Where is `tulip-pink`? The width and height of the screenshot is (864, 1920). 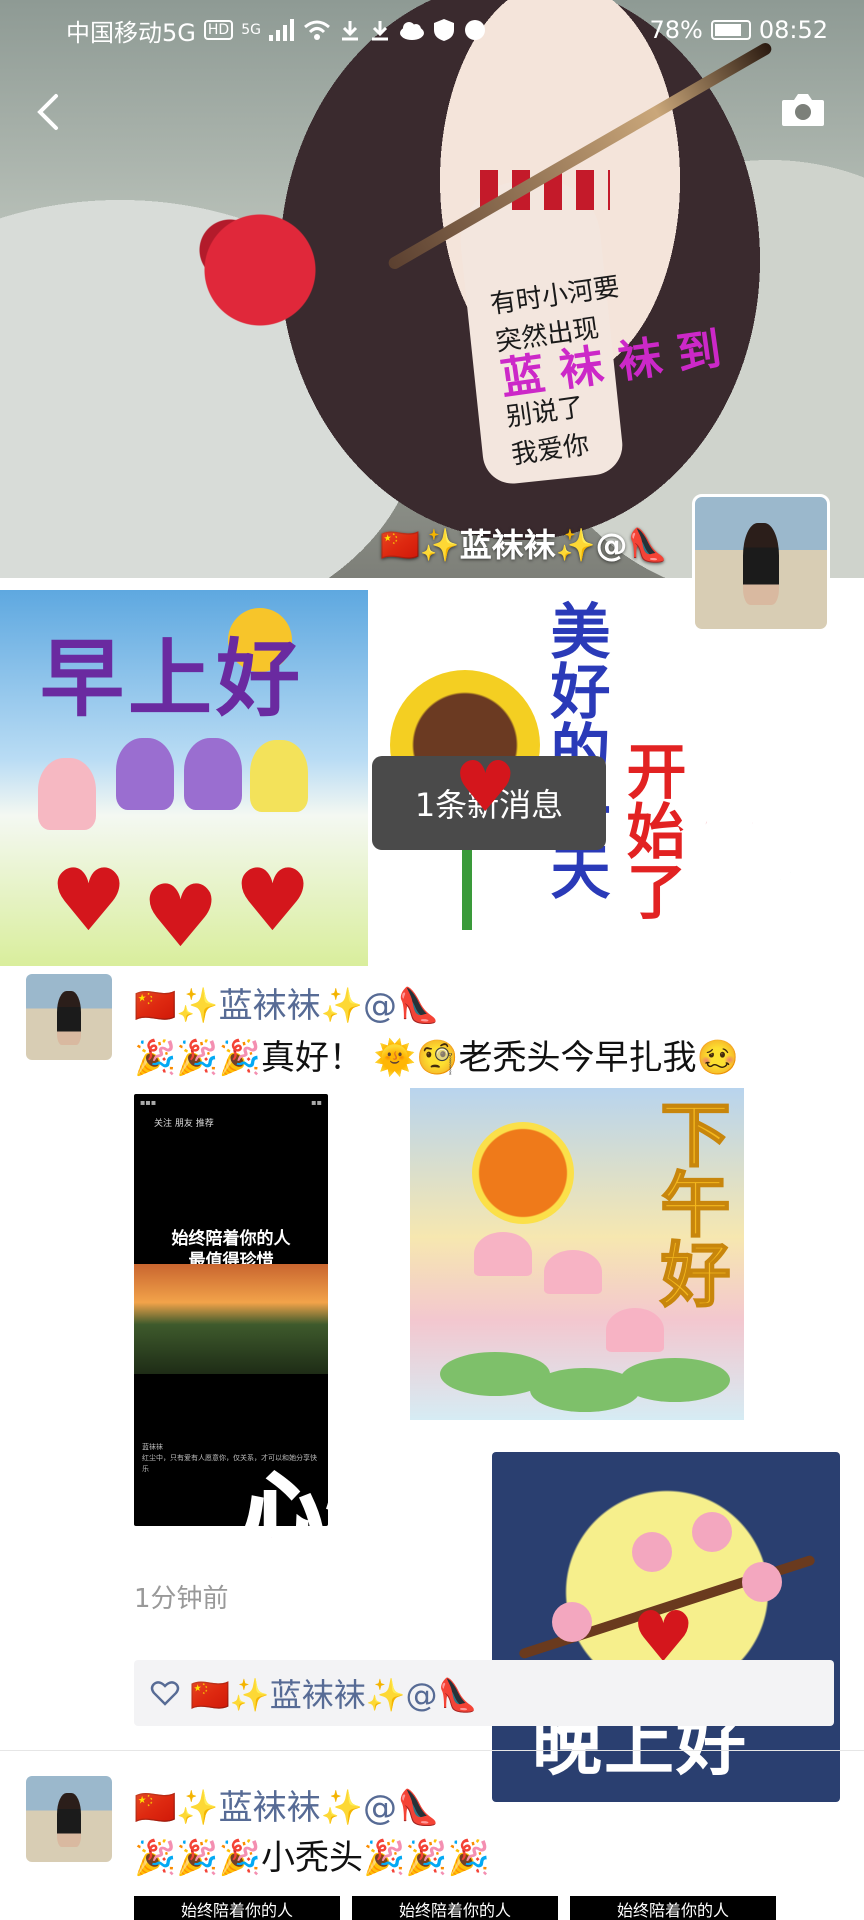
tulip-pink is located at coordinates (67, 794).